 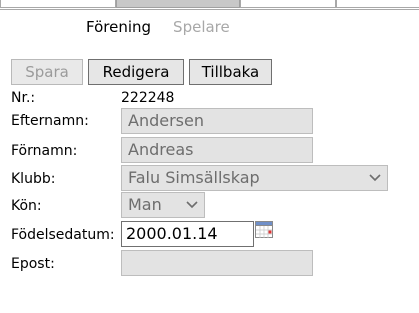 What do you see at coordinates (63, 235) in the screenshot?
I see `birthdate-label: Födelsedatum:` at bounding box center [63, 235].